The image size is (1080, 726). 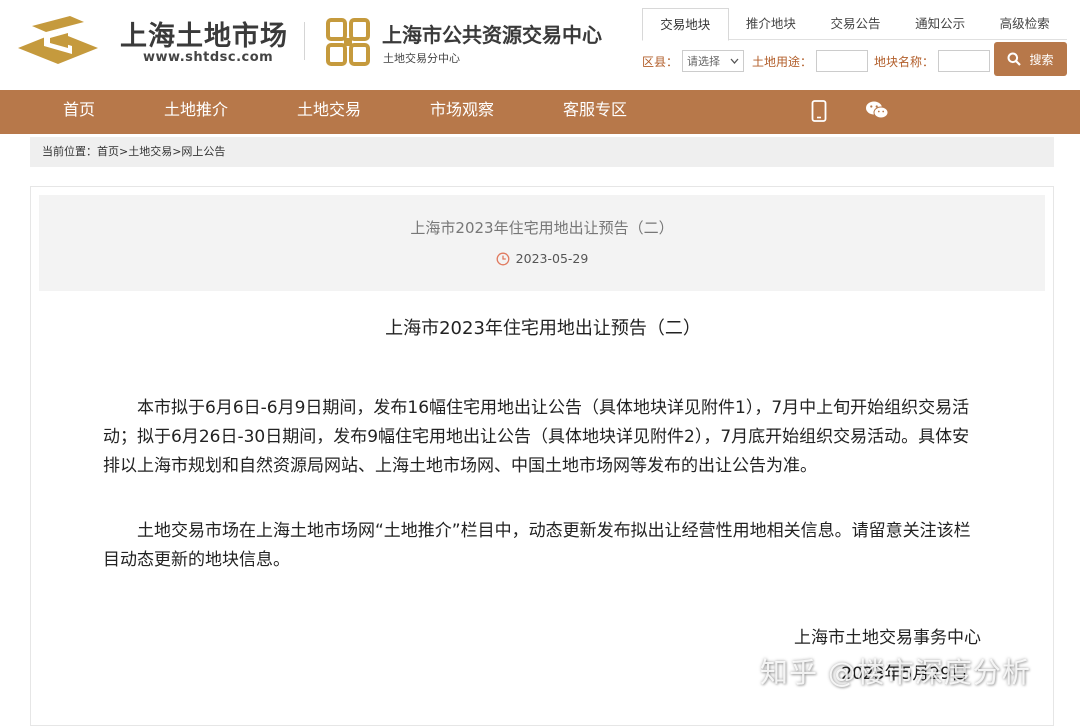 What do you see at coordinates (79, 110) in the screenshot?
I see `nav-home: 首页` at bounding box center [79, 110].